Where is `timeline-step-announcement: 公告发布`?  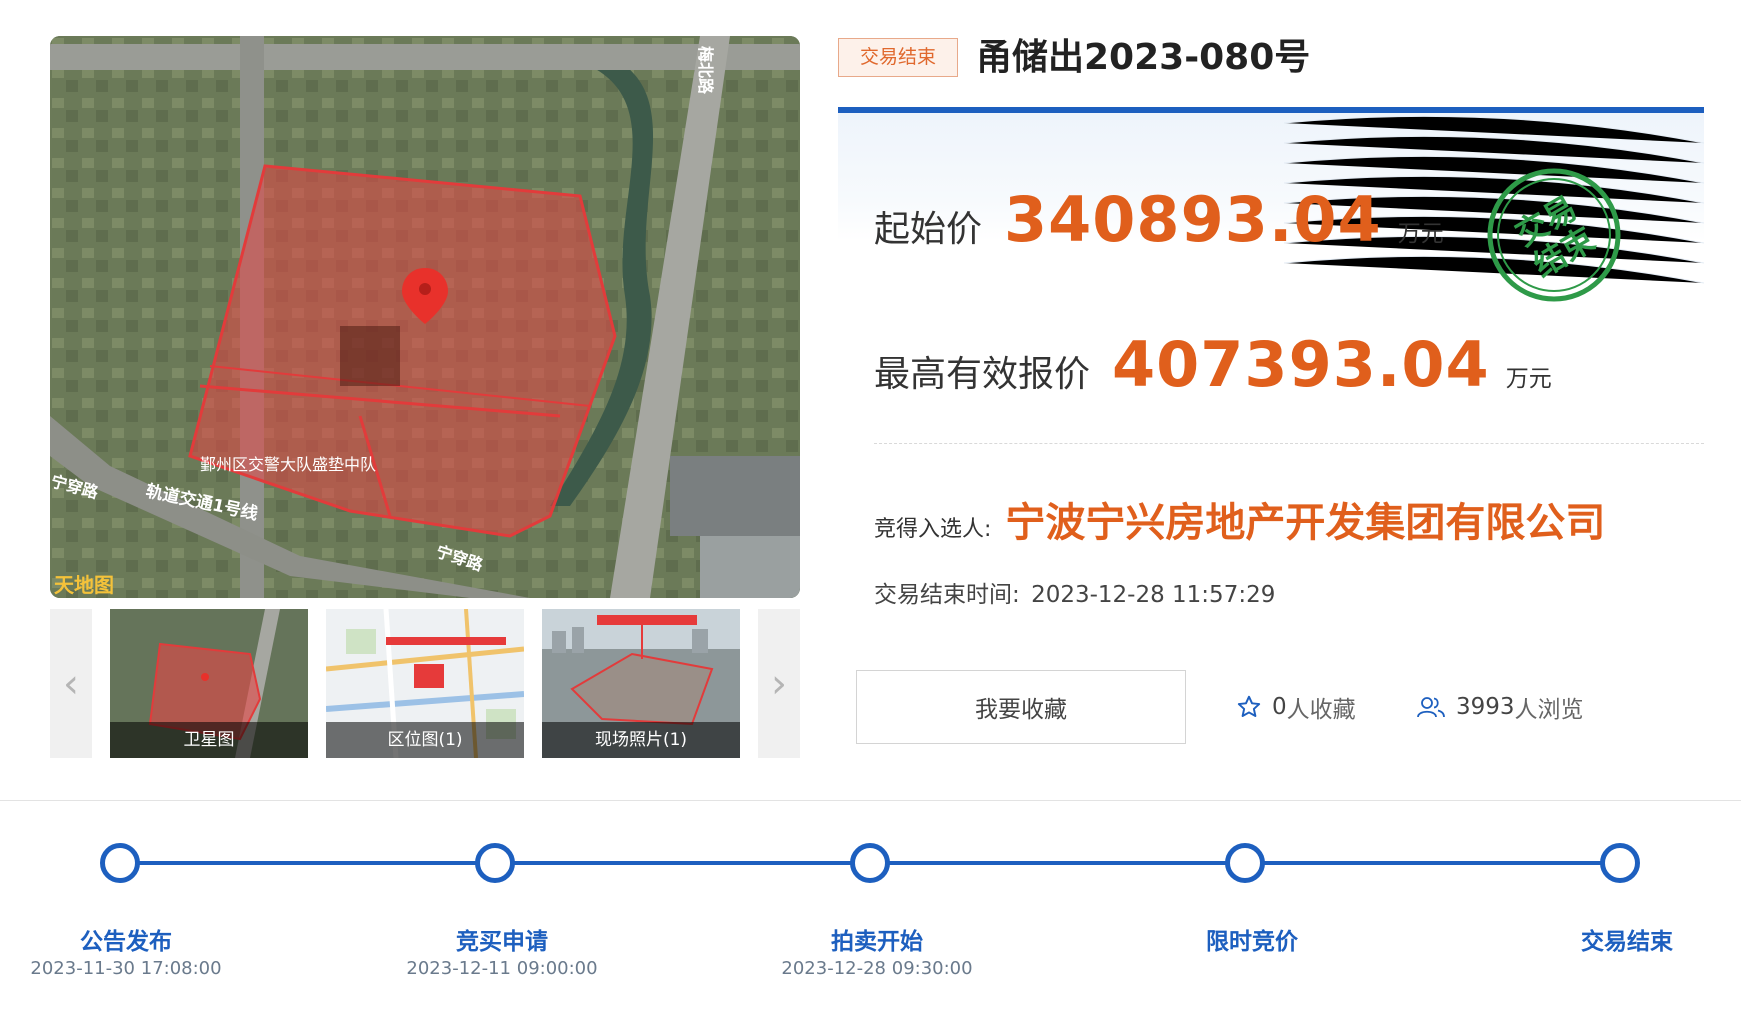 timeline-step-announcement: 公告发布 is located at coordinates (126, 942).